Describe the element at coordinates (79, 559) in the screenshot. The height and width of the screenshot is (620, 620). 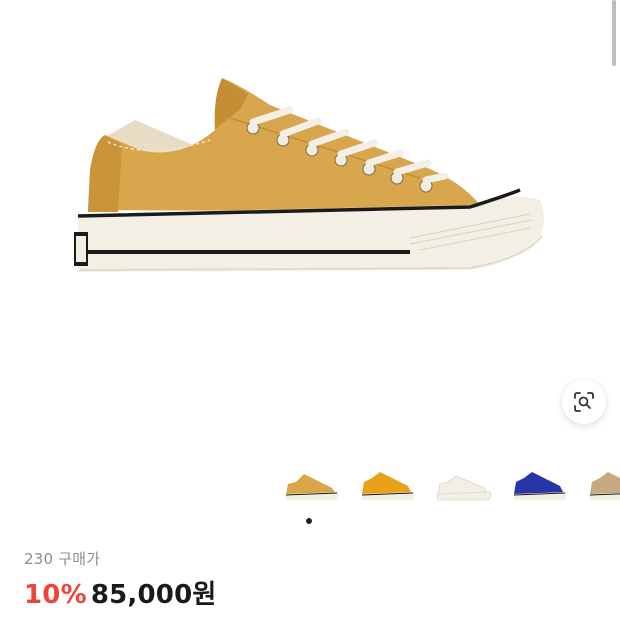
I see `purchase-price-label: 구매가` at that location.